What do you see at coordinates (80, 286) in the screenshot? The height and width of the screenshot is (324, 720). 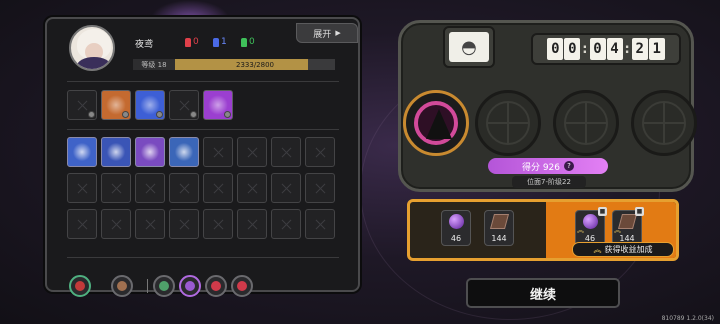 I see `hero-portrait-icon` at bounding box center [80, 286].